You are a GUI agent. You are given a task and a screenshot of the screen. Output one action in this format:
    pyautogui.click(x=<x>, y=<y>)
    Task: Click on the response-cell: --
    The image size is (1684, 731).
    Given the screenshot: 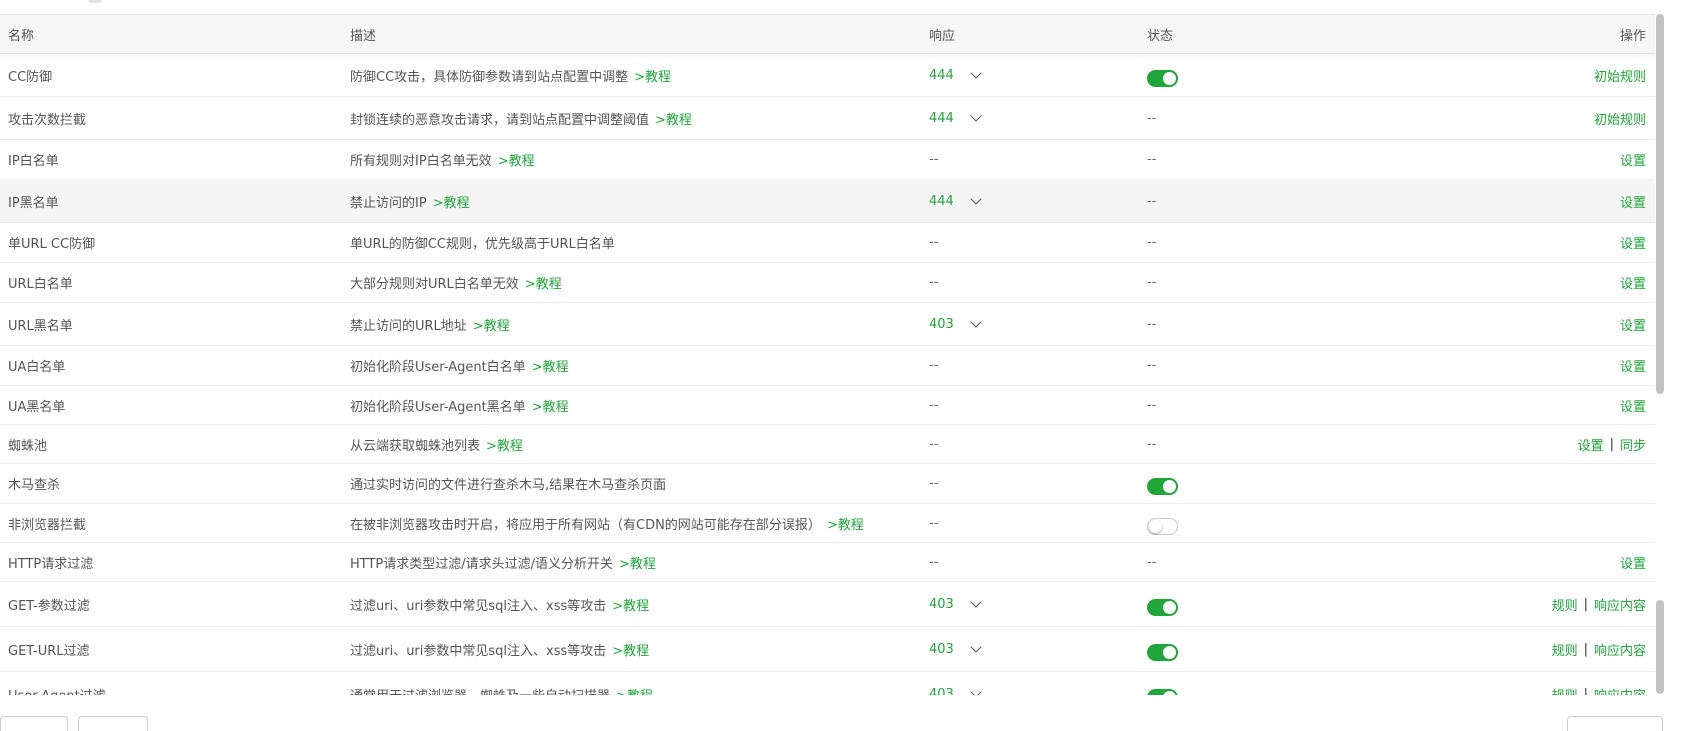 What is the action you would take?
    pyautogui.click(x=933, y=523)
    